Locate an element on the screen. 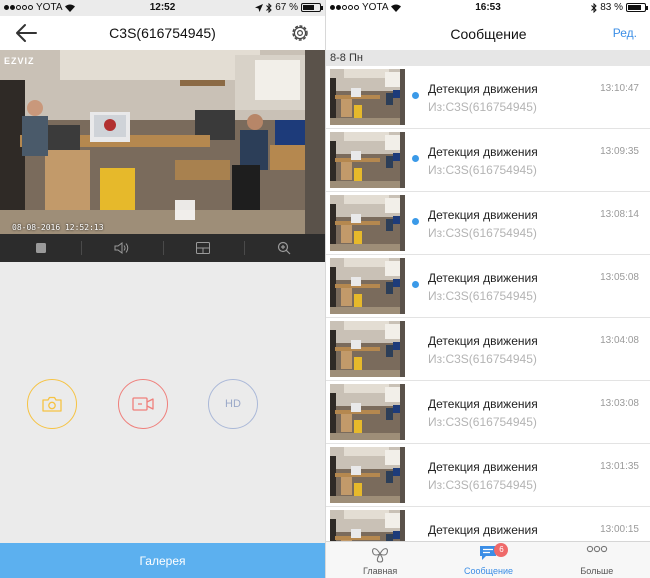 This screenshot has height=578, width=650. stop-button is located at coordinates (40, 248).